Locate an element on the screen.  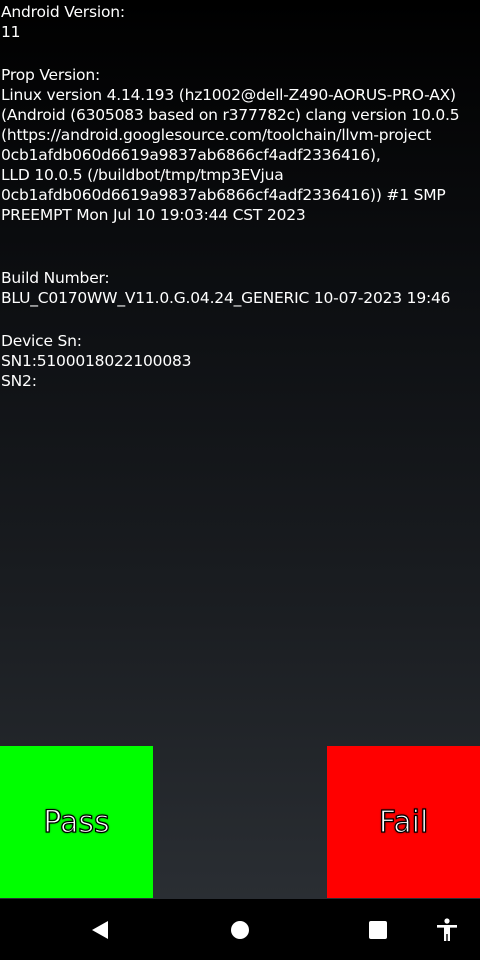
android-version-label: Android Version: is located at coordinates (63, 12).